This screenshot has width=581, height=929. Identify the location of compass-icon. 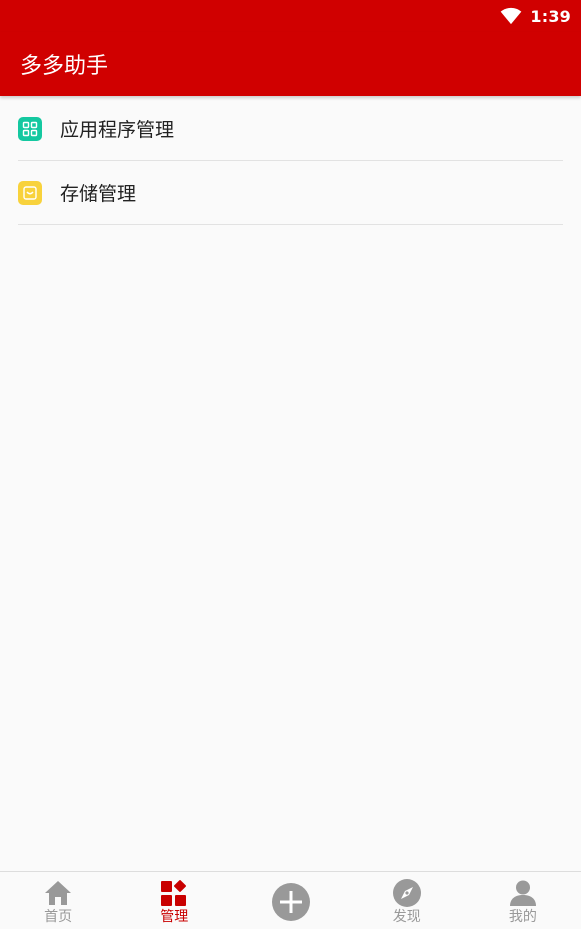
(407, 893).